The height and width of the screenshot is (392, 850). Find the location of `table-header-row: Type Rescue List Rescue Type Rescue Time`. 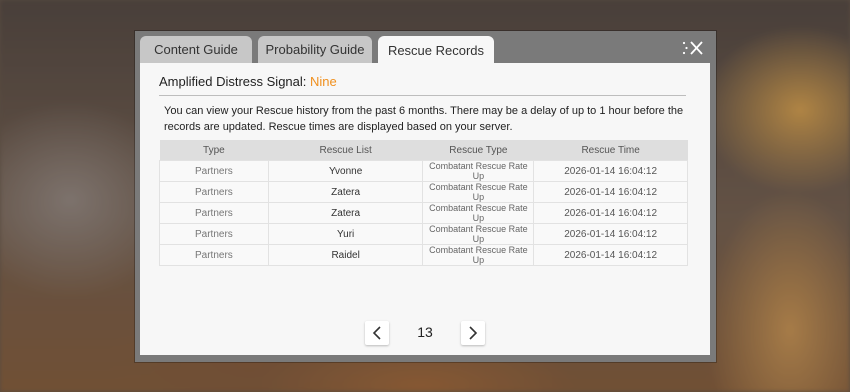

table-header-row: Type Rescue List Rescue Type Rescue Time is located at coordinates (423, 150).